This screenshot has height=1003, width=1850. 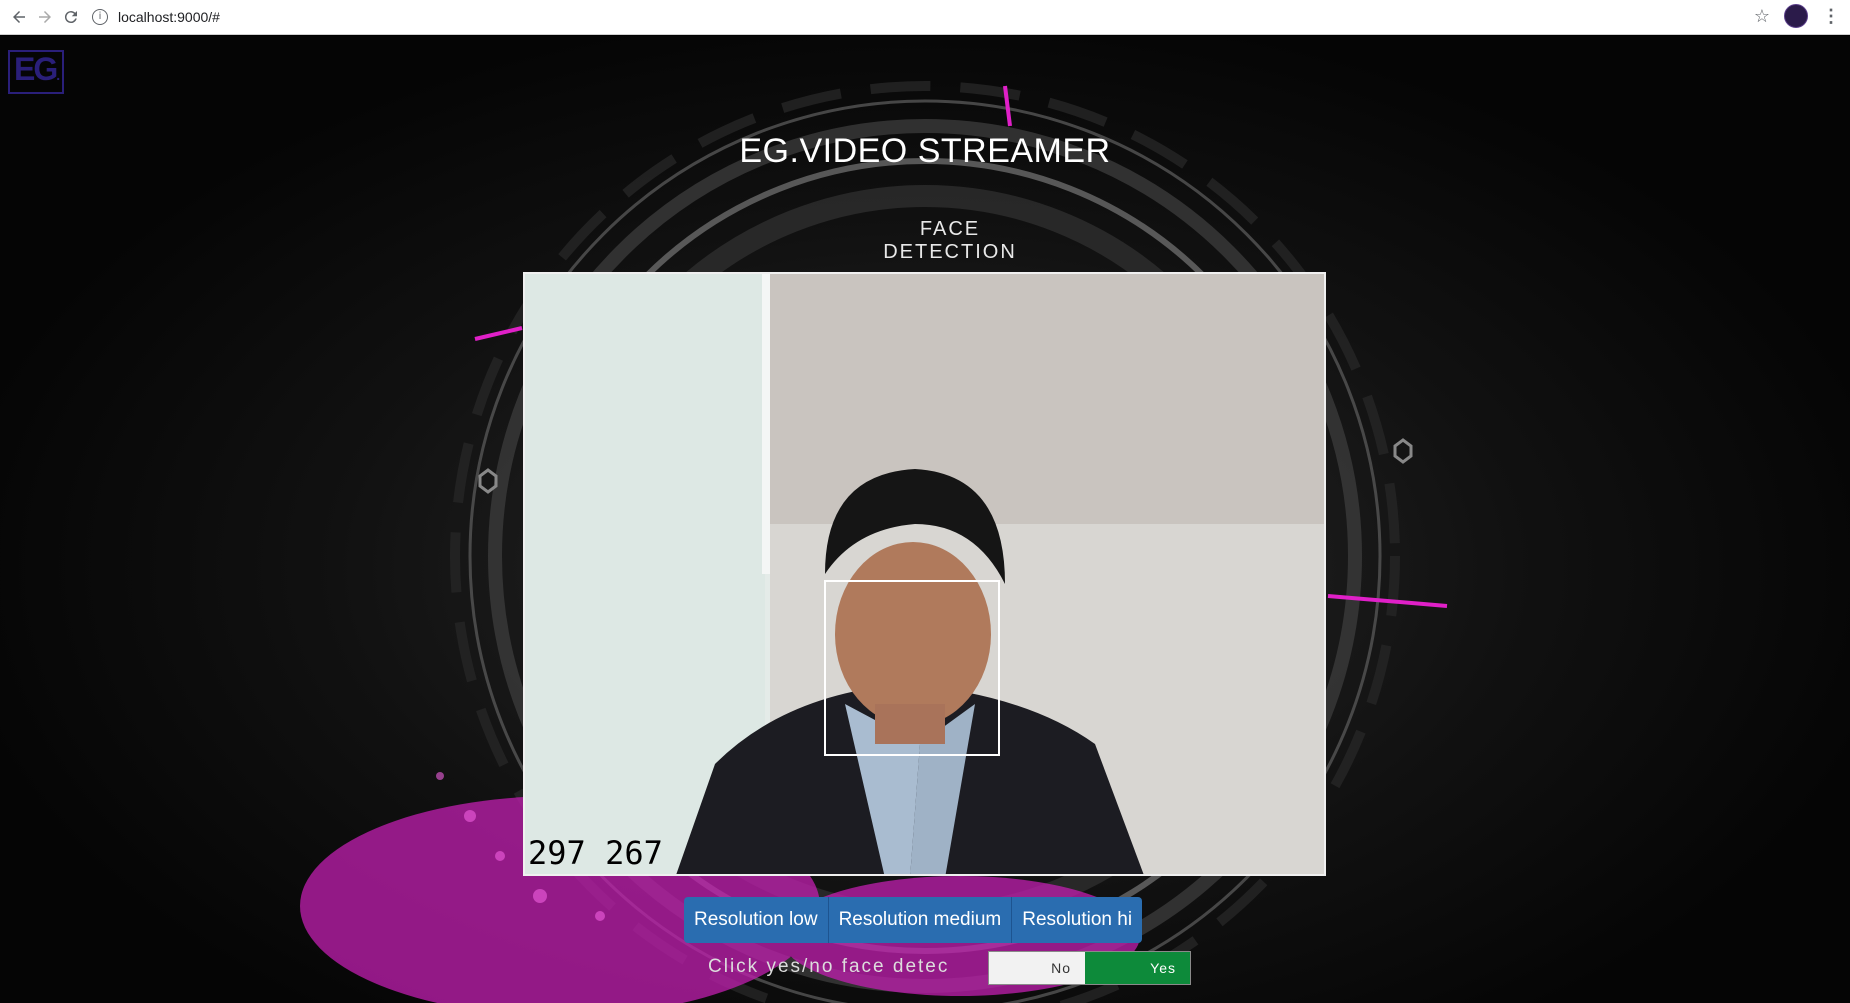 I want to click on toggle-no-option: No, so click(x=1037, y=968).